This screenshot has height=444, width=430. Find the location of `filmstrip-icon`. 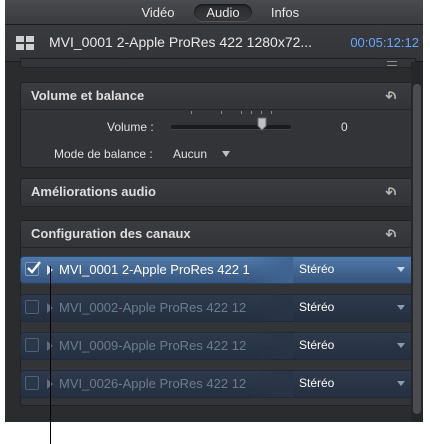

filmstrip-icon is located at coordinates (25, 43).